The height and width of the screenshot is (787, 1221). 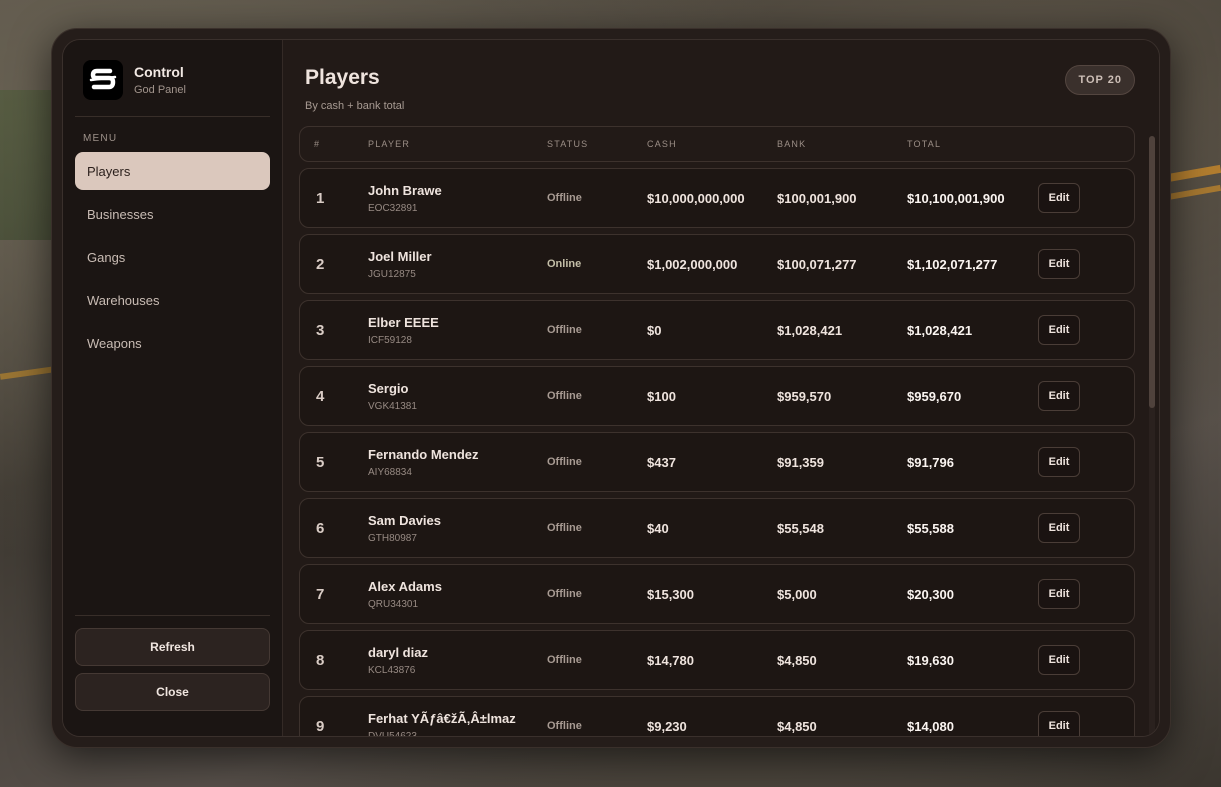 What do you see at coordinates (28, 373) in the screenshot?
I see `background-road-line` at bounding box center [28, 373].